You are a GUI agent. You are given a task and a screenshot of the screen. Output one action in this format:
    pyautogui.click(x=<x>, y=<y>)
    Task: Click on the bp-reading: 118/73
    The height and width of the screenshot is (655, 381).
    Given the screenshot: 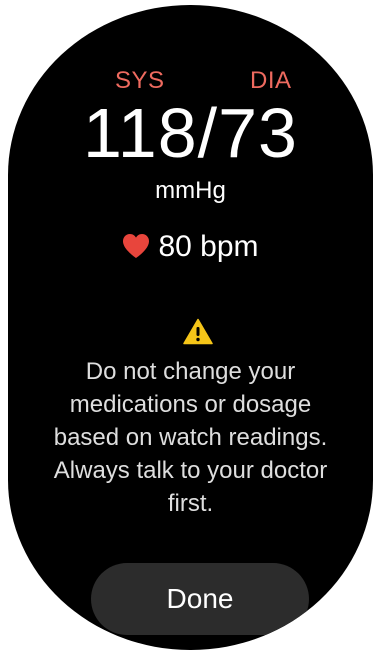 What is the action you would take?
    pyautogui.click(x=190, y=133)
    